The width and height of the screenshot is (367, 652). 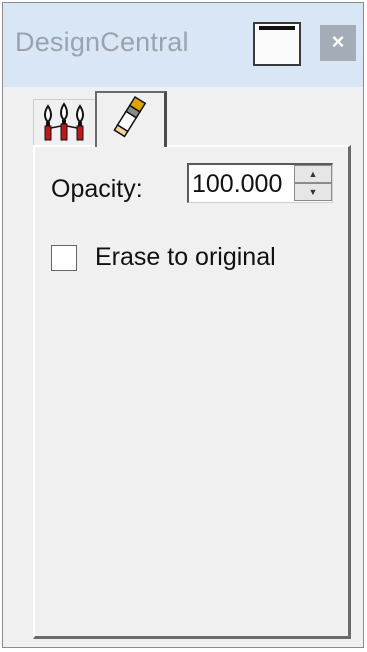 What do you see at coordinates (97, 189) in the screenshot?
I see `opacity-label: Opacity:` at bounding box center [97, 189].